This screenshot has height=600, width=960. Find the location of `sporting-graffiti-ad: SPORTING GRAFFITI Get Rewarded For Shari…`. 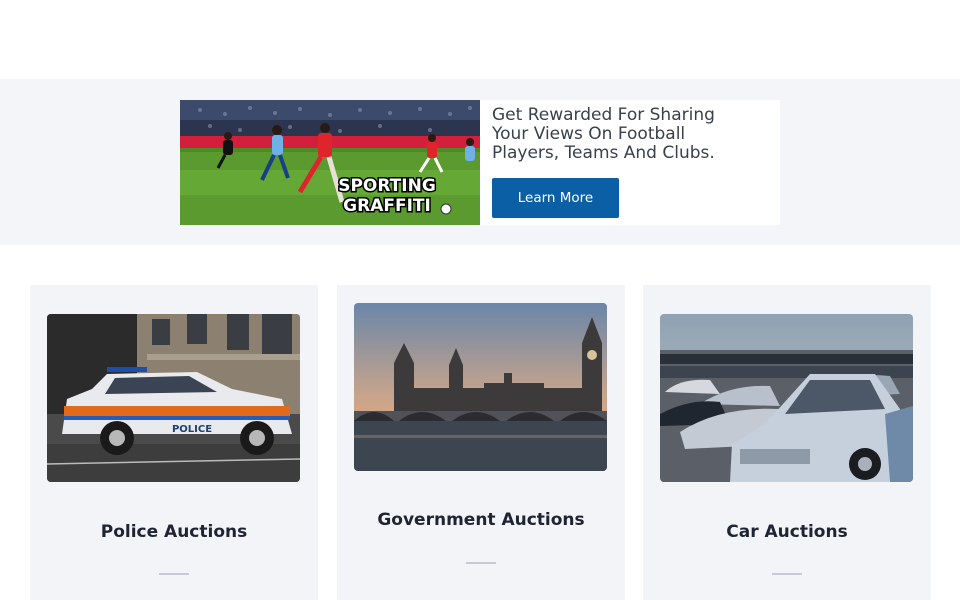

sporting-graffiti-ad: SPORTING GRAFFITI Get Rewarded For Shari… is located at coordinates (480, 162).